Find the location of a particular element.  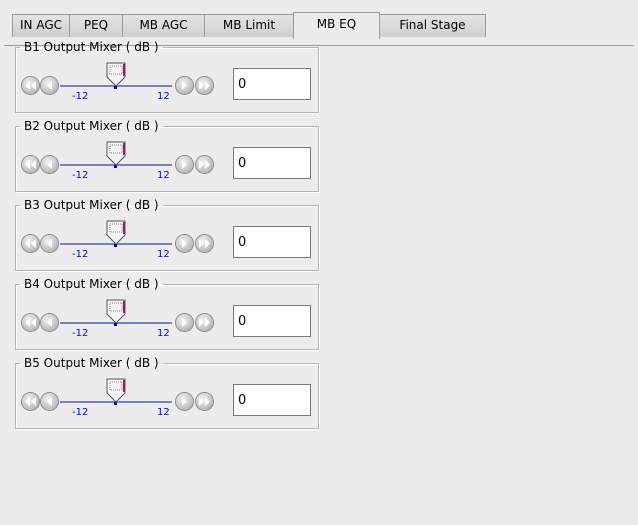

b3-value-field is located at coordinates (272, 242).